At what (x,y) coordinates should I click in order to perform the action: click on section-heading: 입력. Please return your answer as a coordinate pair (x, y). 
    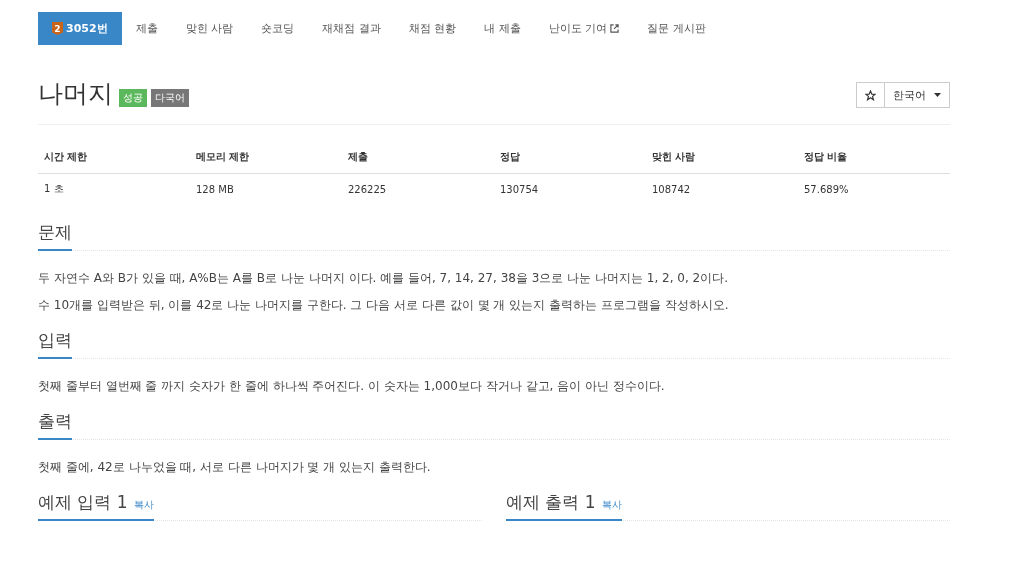
    Looking at the image, I should click on (55, 344).